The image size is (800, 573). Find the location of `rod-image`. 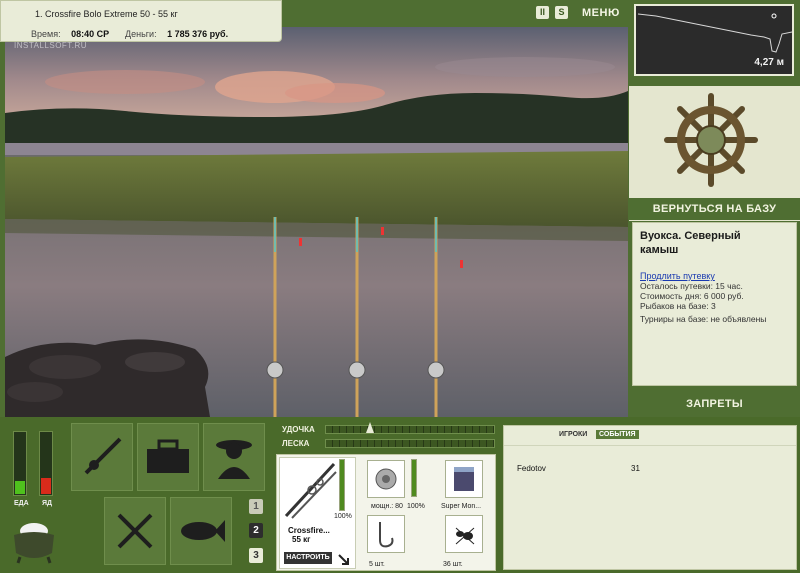

rod-image is located at coordinates (310, 490).